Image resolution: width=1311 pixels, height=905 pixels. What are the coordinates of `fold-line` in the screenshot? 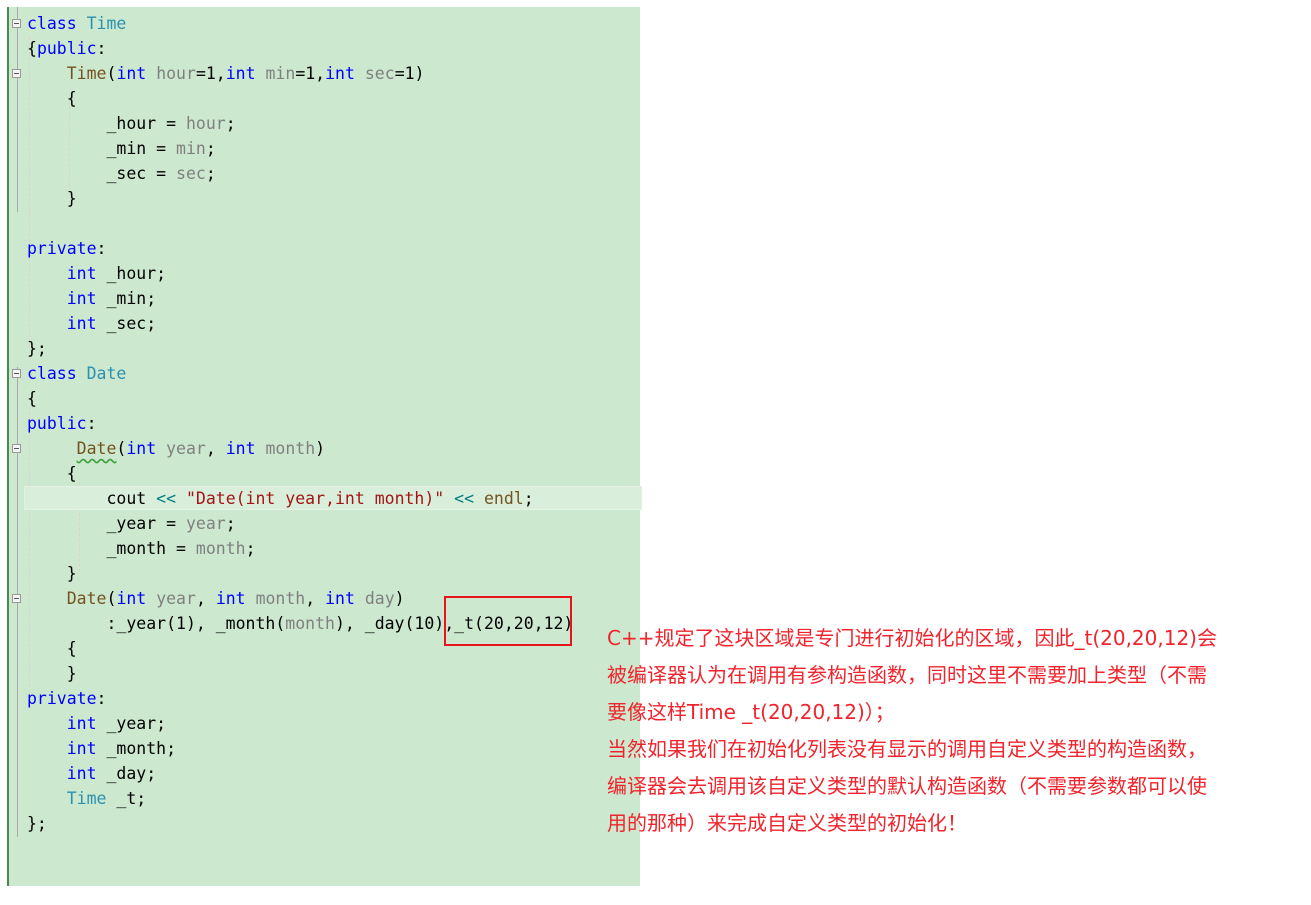 It's located at (17, 109).